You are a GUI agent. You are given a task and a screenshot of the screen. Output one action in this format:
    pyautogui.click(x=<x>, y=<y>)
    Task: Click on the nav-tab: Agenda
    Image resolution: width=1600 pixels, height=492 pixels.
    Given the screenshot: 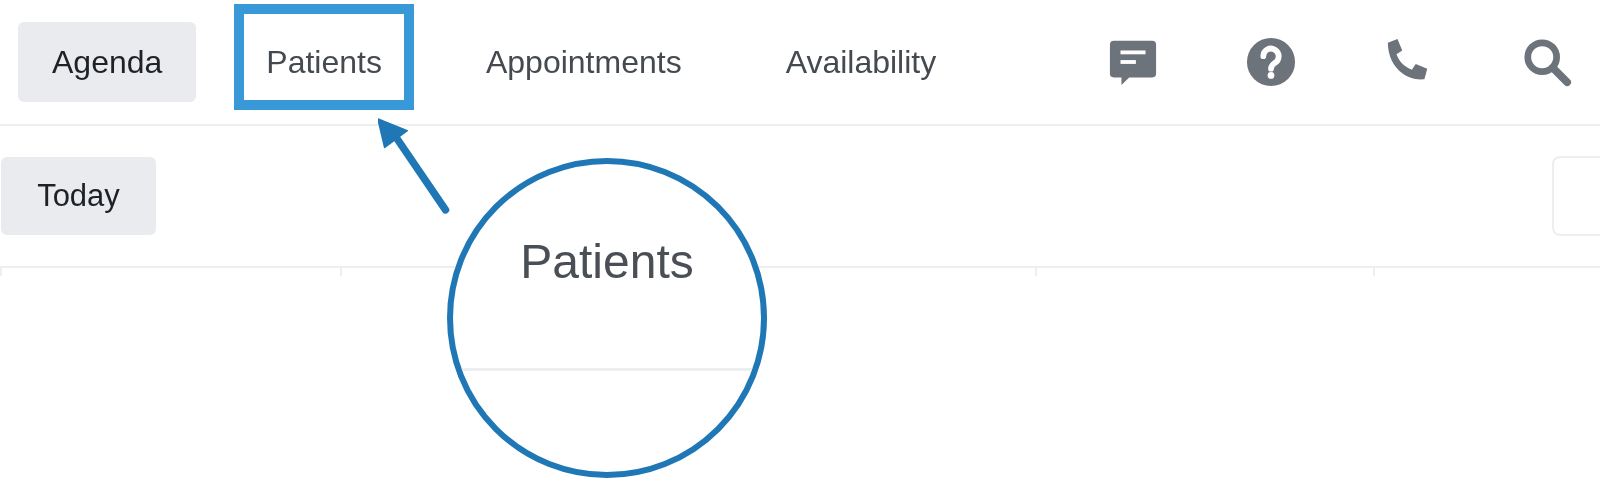 What is the action you would take?
    pyautogui.click(x=107, y=62)
    